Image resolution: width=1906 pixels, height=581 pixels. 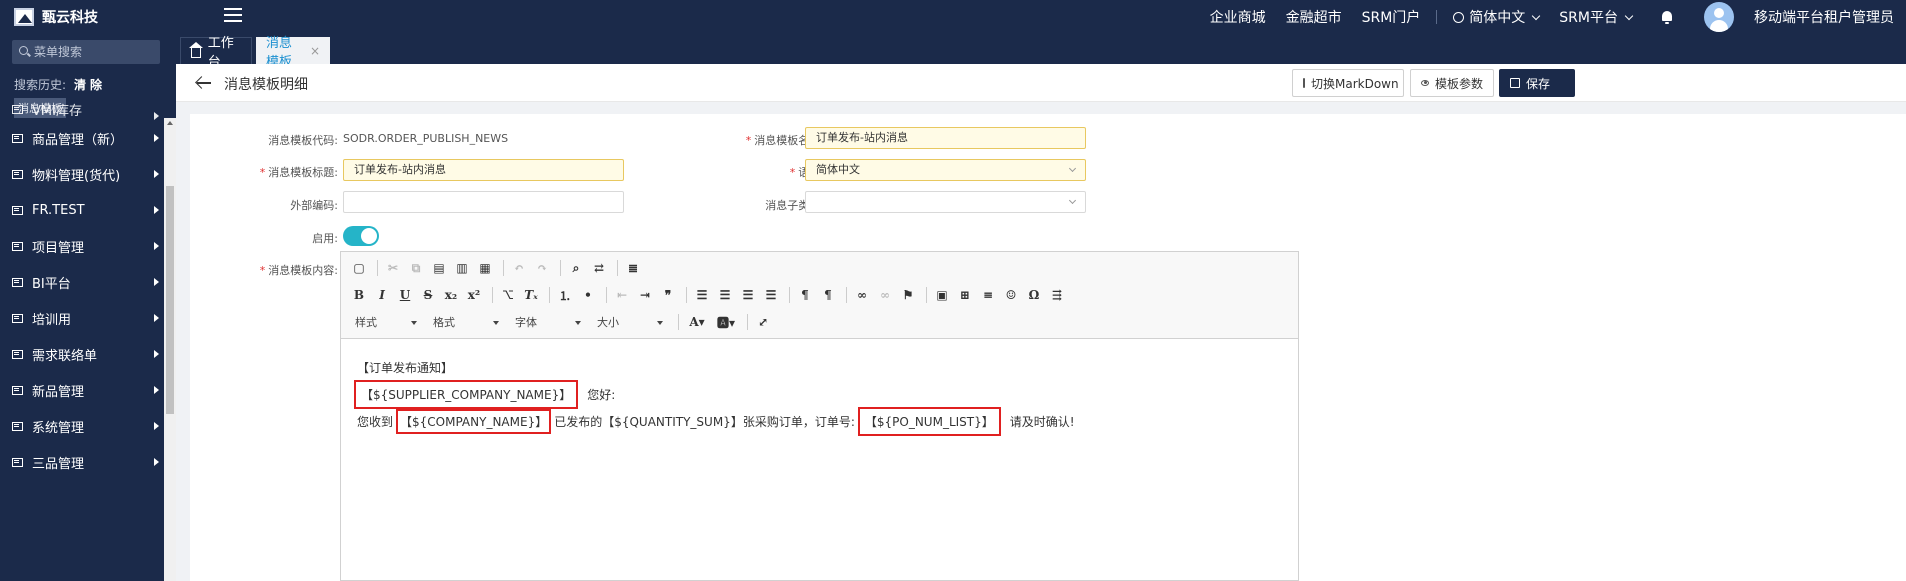 What do you see at coordinates (885, 295) in the screenshot?
I see `unlink-icon: ∞` at bounding box center [885, 295].